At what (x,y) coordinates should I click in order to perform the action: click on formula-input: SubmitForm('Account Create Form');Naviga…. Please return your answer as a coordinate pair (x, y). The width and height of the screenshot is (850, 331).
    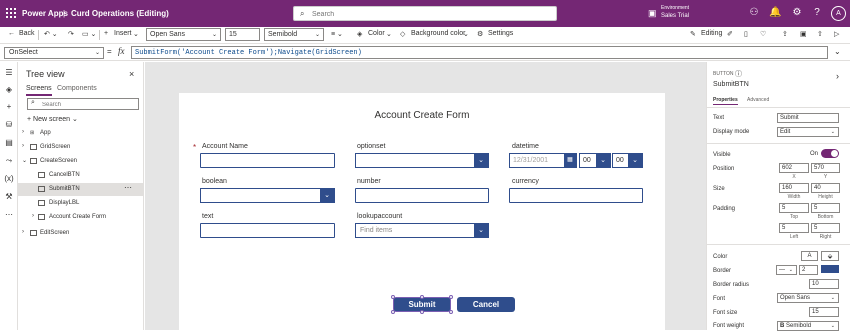
    Looking at the image, I should click on (479, 52).